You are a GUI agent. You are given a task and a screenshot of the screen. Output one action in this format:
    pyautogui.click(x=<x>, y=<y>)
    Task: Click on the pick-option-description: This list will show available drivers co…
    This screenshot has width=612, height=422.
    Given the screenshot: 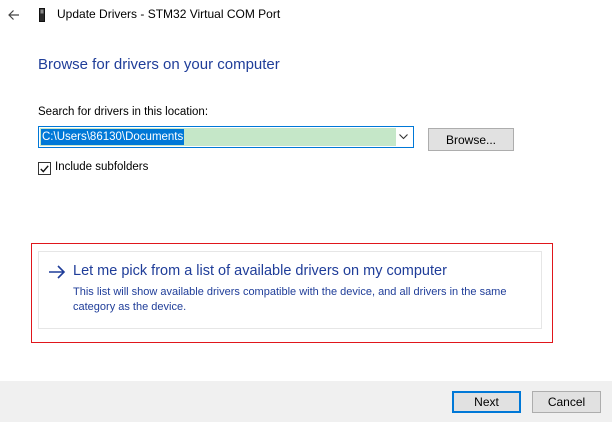 What is the action you would take?
    pyautogui.click(x=290, y=299)
    